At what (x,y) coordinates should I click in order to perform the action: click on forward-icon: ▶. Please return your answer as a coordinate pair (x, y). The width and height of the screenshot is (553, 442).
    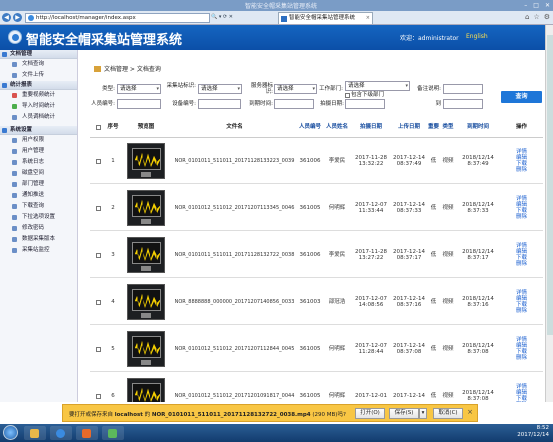
    Looking at the image, I should click on (17, 17).